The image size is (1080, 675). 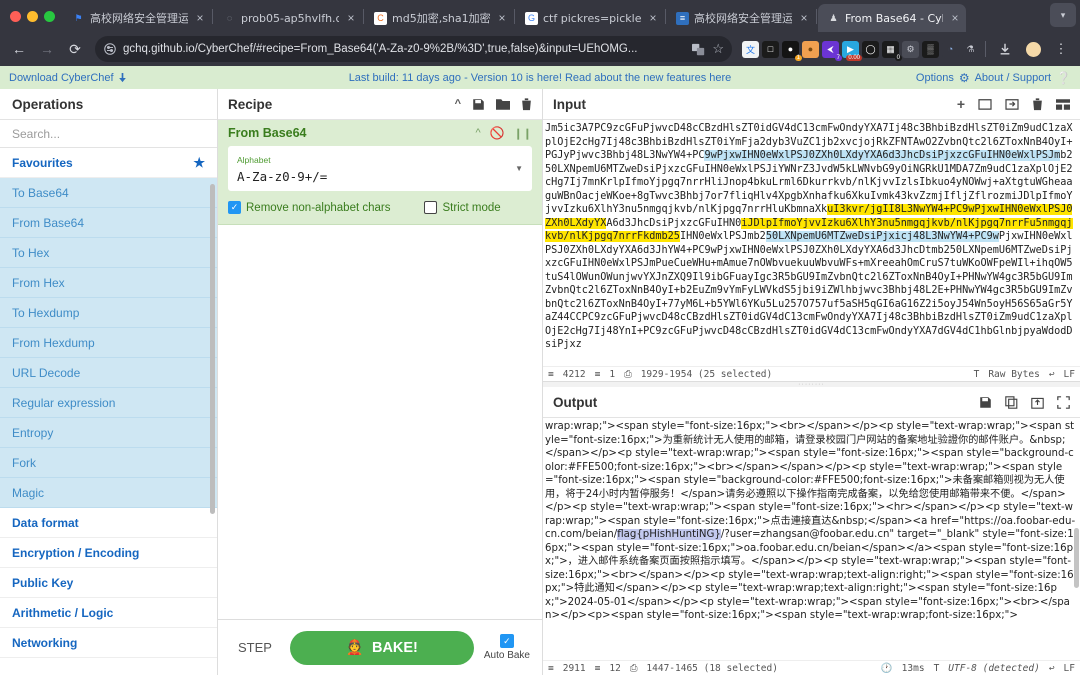 I want to click on bake-to-input-icon, so click(x=1037, y=402).